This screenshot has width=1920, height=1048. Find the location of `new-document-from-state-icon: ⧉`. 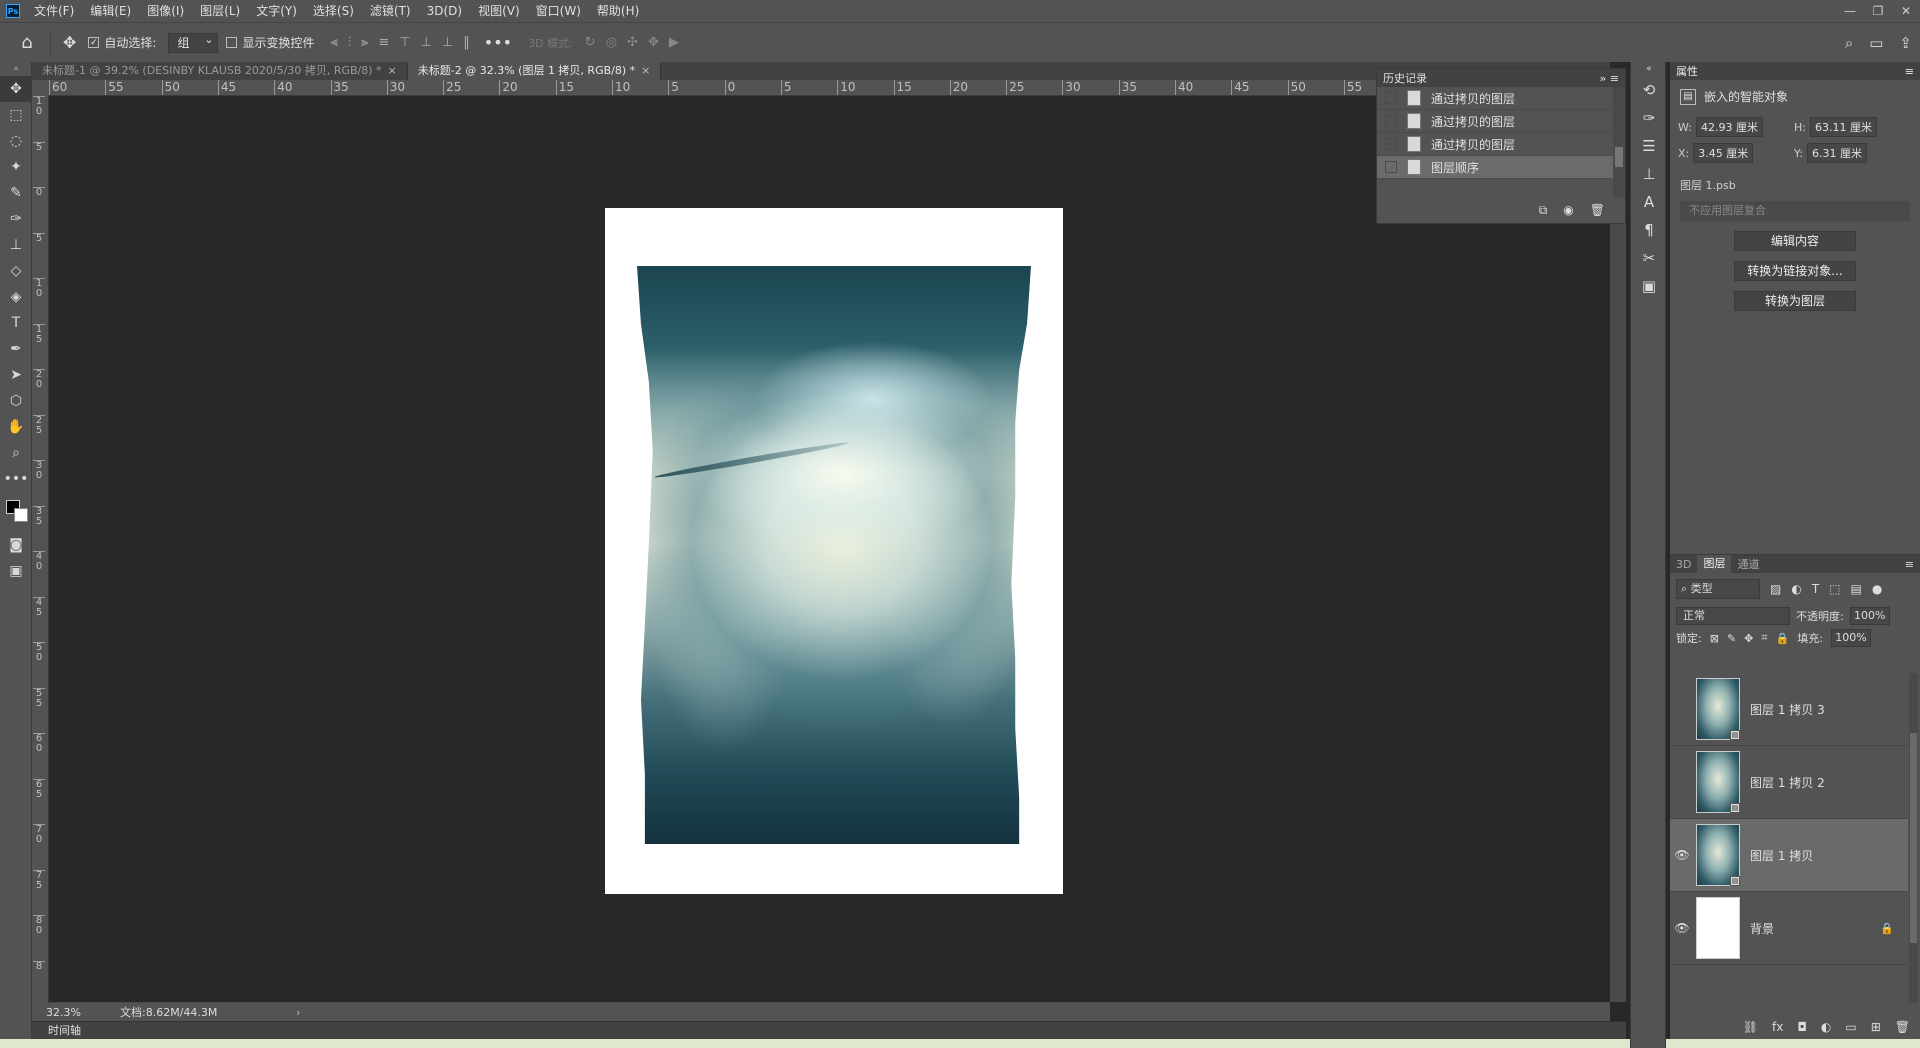

new-document-from-state-icon: ⧉ is located at coordinates (1543, 210).